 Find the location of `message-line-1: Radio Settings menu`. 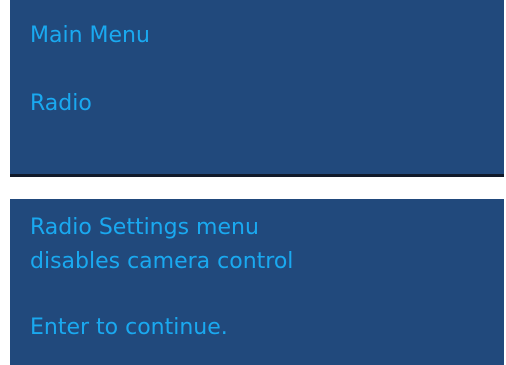

message-line-1: Radio Settings menu is located at coordinates (144, 227).